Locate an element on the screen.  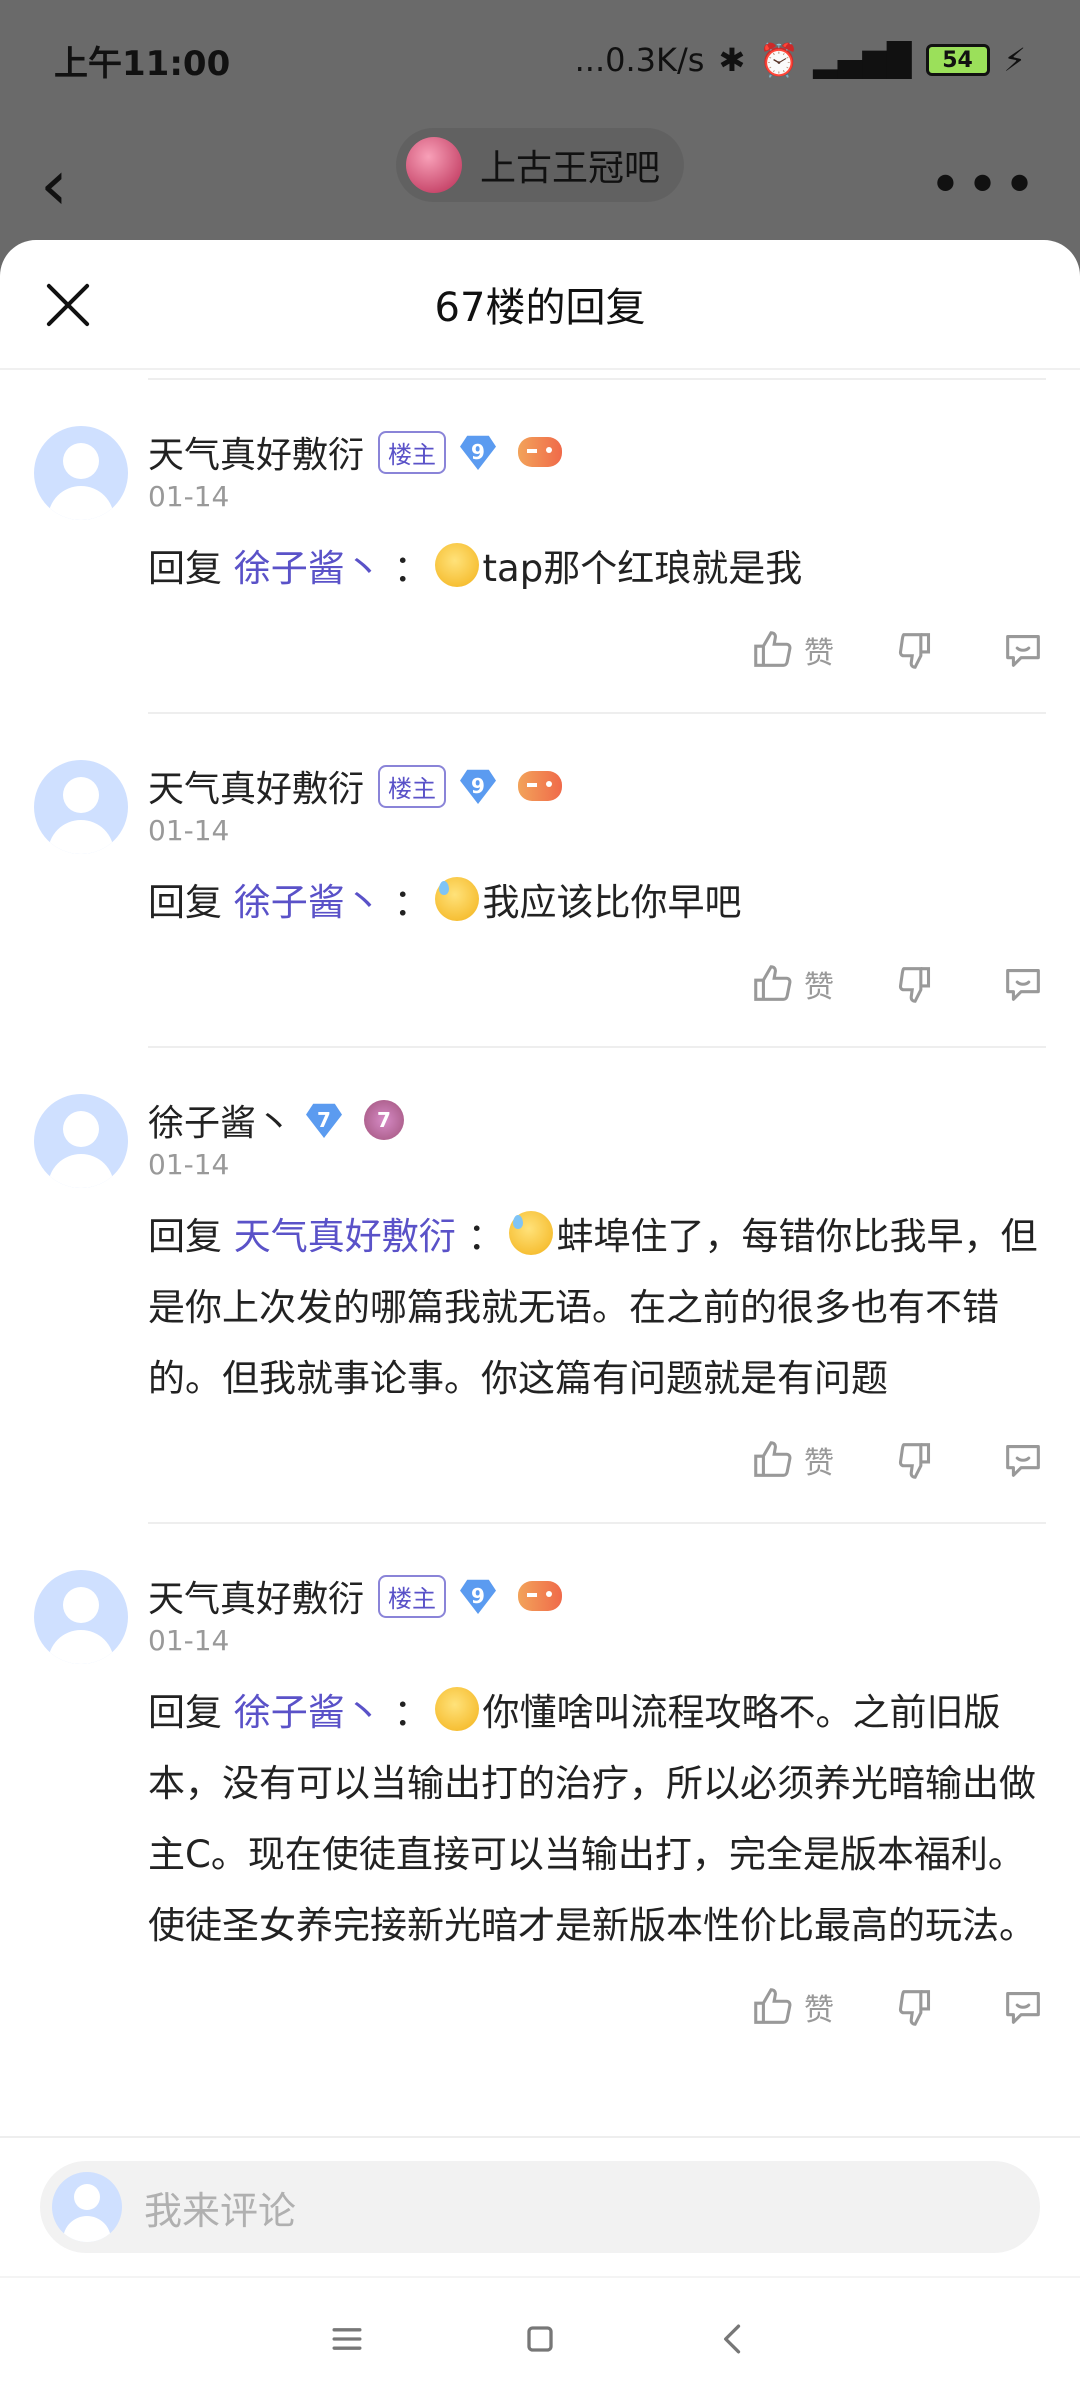
my-avatar is located at coordinates (87, 2207).